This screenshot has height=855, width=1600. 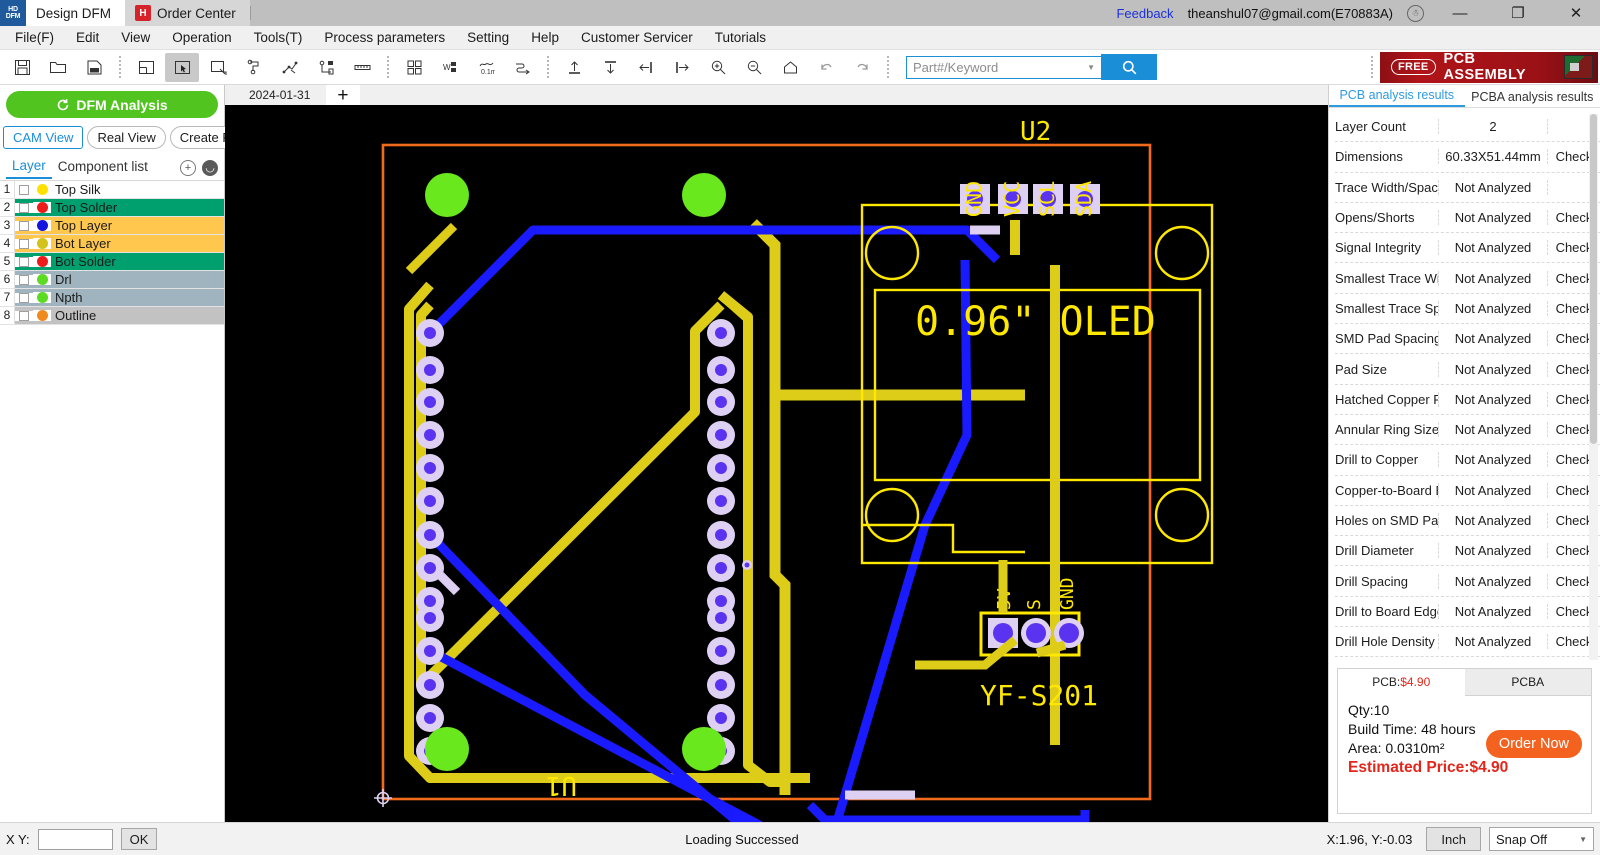 What do you see at coordinates (362, 67) in the screenshot?
I see `ruler-icon` at bounding box center [362, 67].